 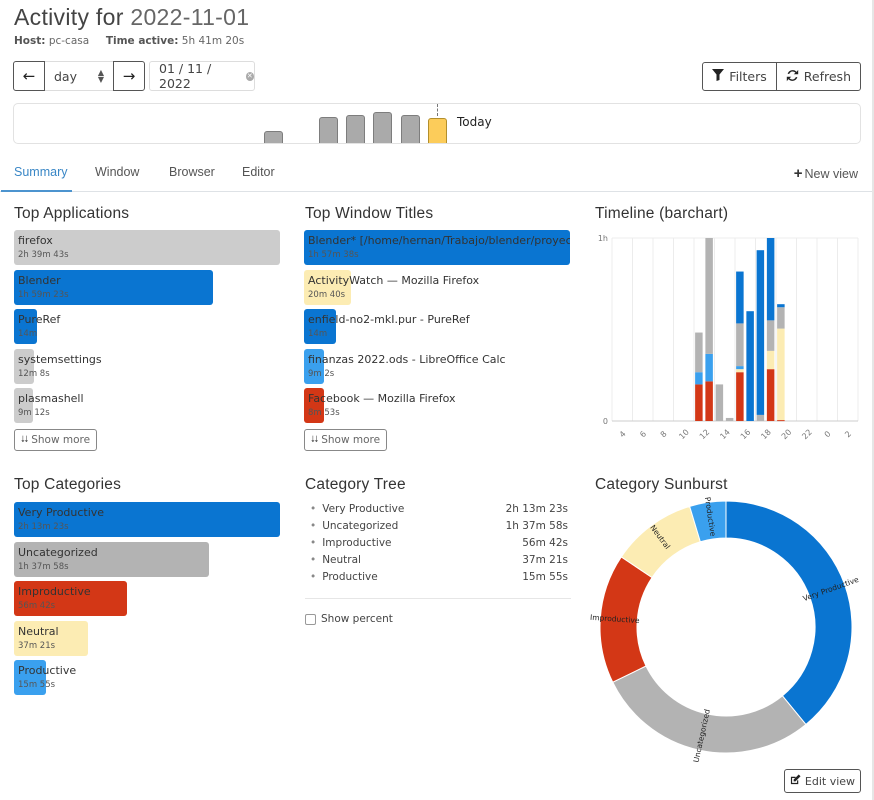 I want to click on y-tick-label: 0, so click(x=605, y=421).